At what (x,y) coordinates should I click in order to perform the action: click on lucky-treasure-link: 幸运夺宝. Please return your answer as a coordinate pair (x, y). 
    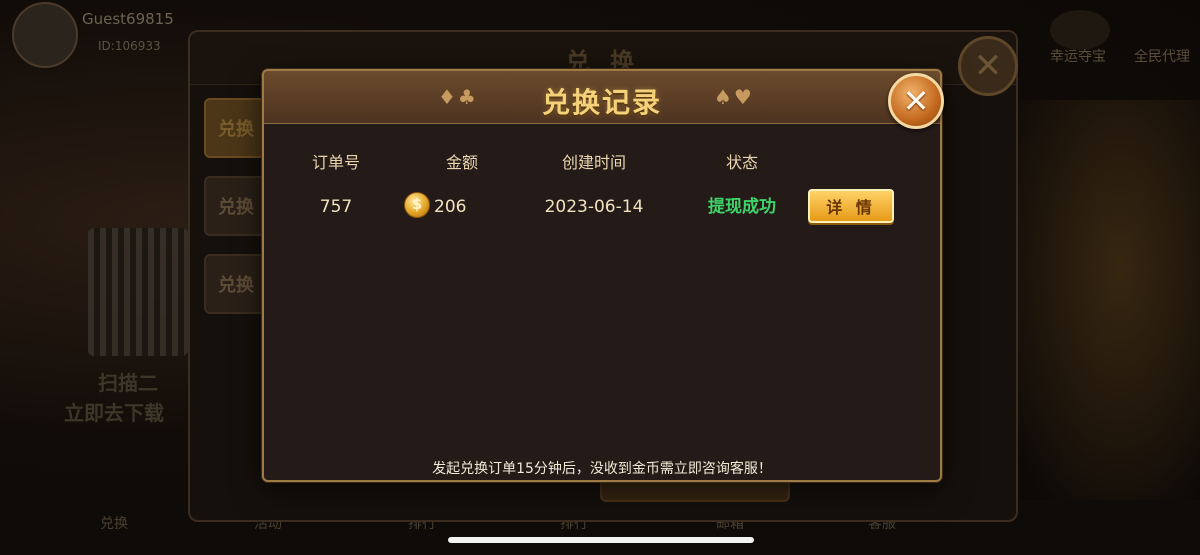
    Looking at the image, I should click on (1078, 57).